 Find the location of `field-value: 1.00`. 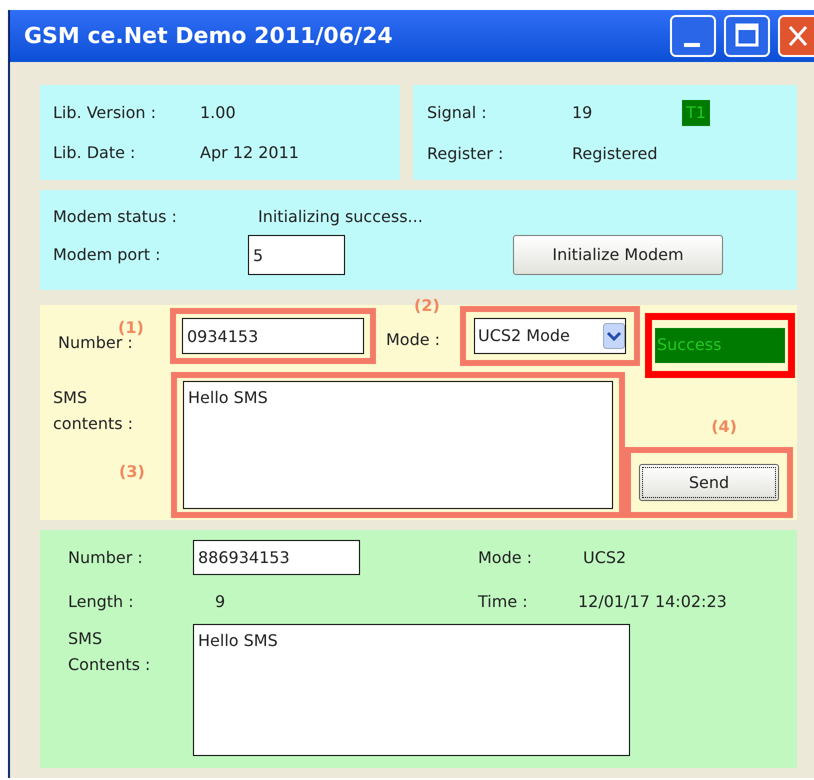

field-value: 1.00 is located at coordinates (218, 113).